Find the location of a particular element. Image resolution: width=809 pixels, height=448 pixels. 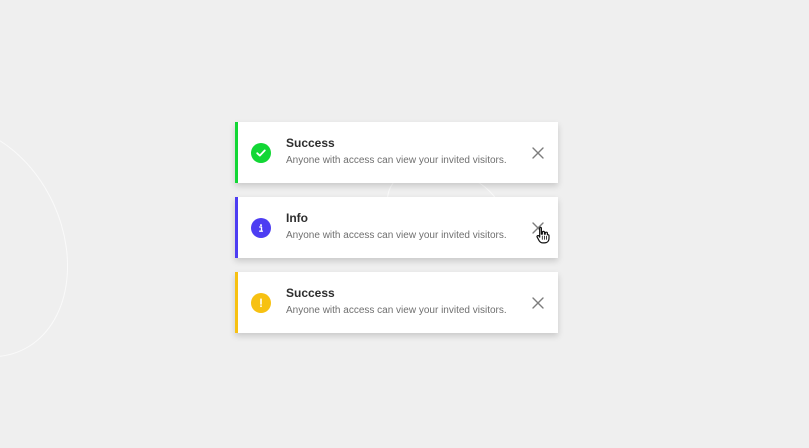

notification-title: Info is located at coordinates (297, 218).